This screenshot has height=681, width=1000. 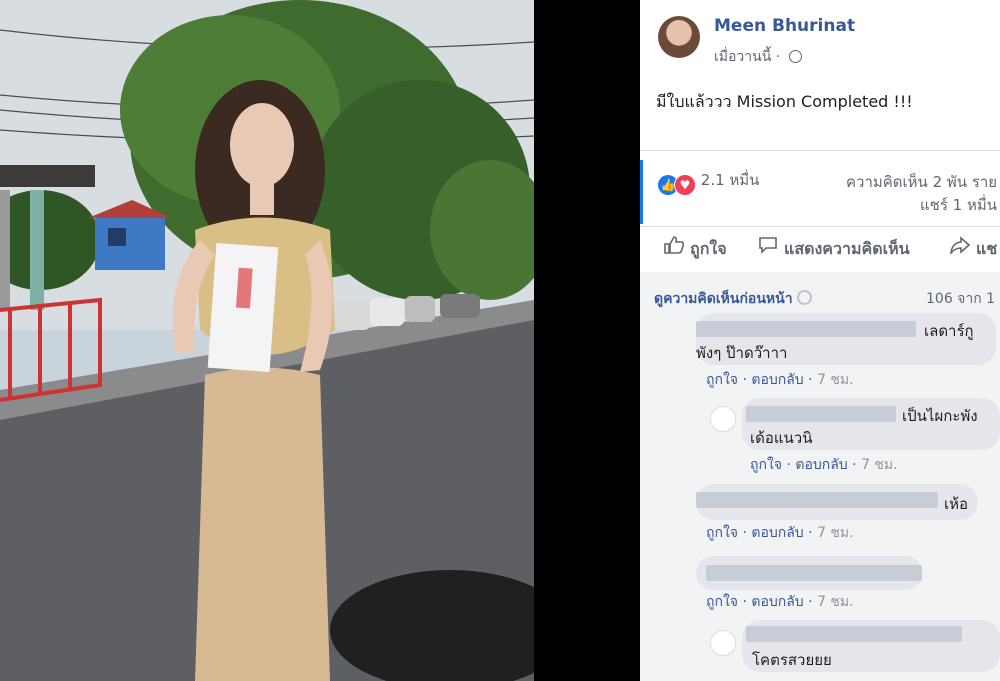 What do you see at coordinates (961, 299) in the screenshot?
I see `comments-pagination-count: 106 จาก 1` at bounding box center [961, 299].